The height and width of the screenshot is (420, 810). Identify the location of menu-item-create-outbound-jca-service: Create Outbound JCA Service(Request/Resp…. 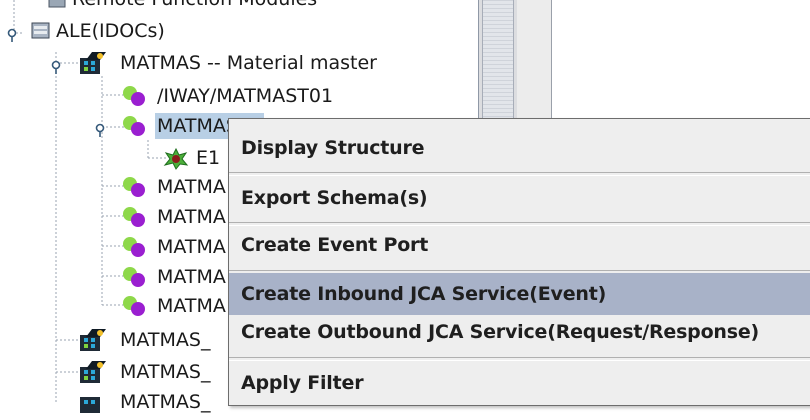
(519, 332).